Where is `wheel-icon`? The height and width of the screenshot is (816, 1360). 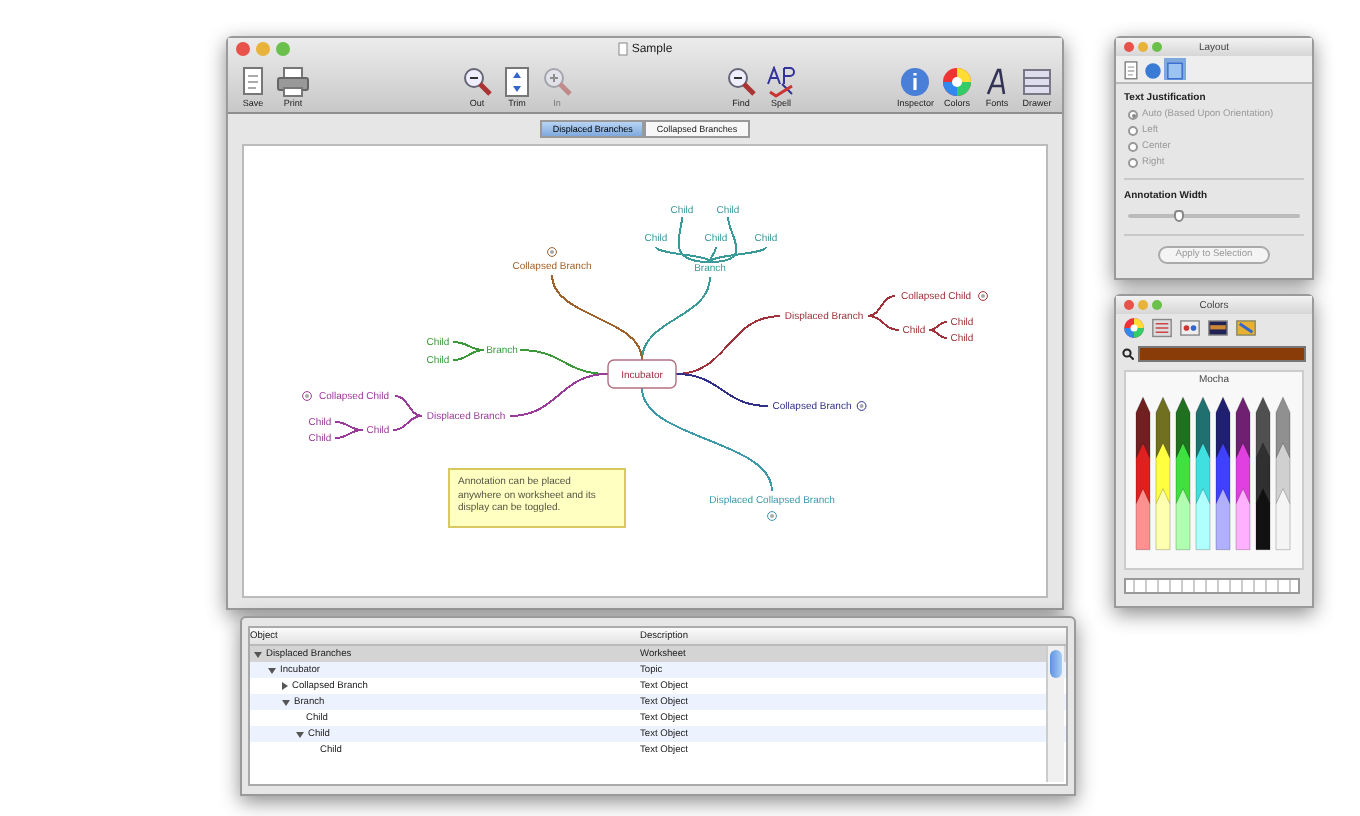 wheel-icon is located at coordinates (957, 81).